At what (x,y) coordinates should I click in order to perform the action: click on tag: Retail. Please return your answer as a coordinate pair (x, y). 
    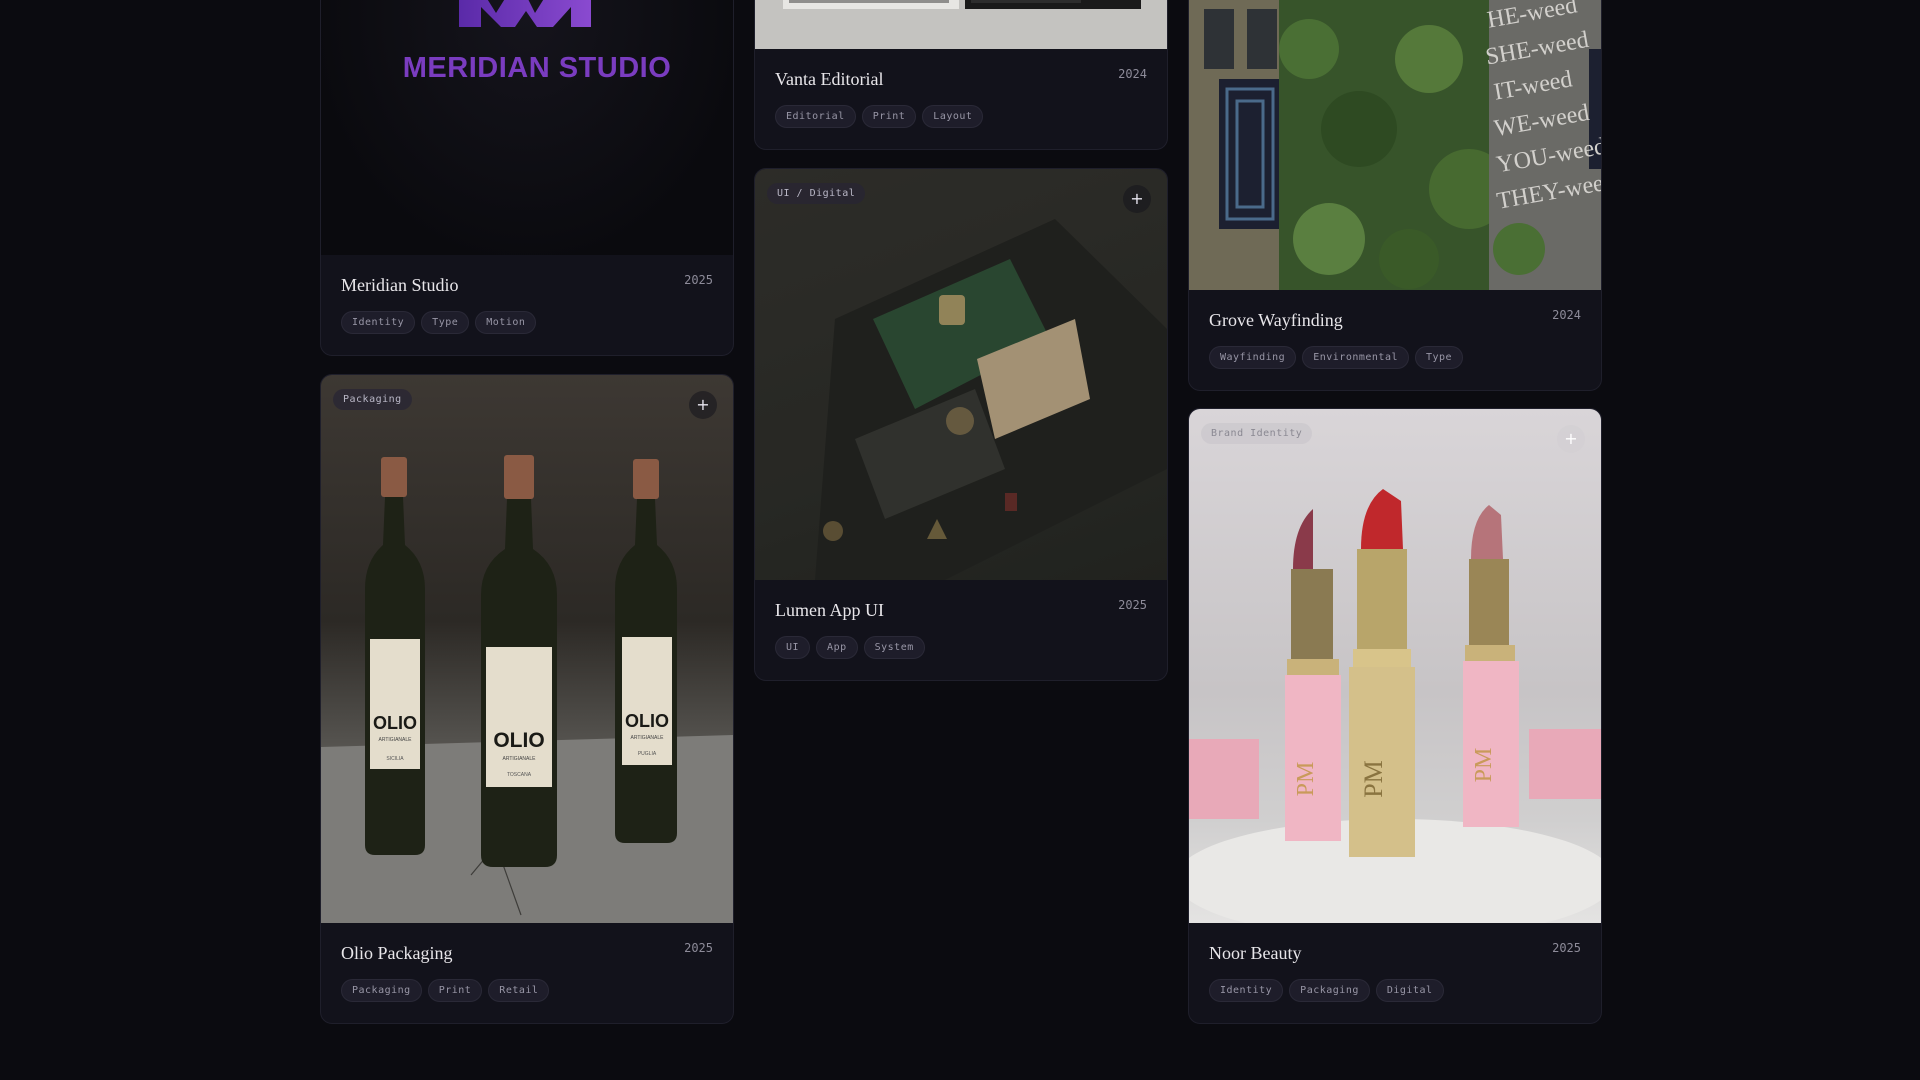
    Looking at the image, I should click on (519, 990).